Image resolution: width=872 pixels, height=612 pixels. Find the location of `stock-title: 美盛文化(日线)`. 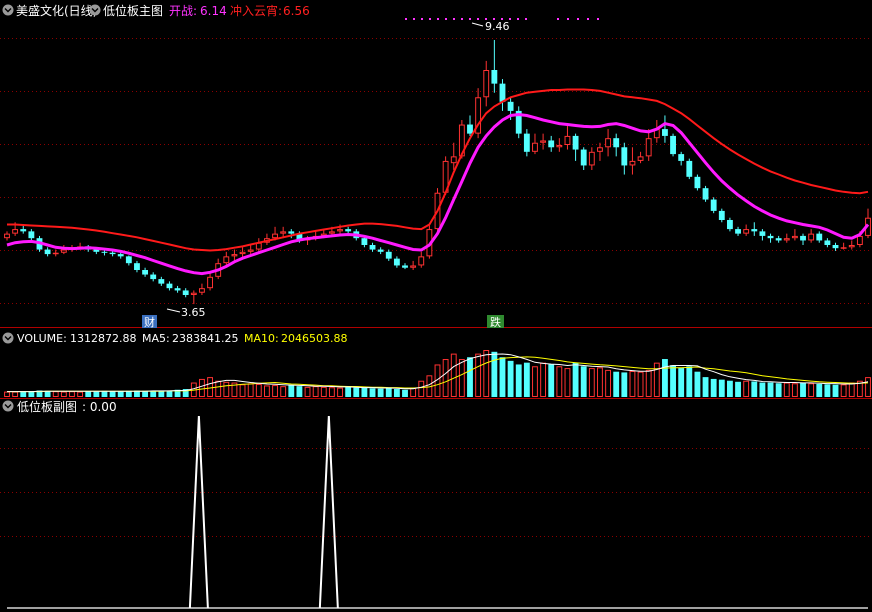

stock-title: 美盛文化(日线) is located at coordinates (56, 10).